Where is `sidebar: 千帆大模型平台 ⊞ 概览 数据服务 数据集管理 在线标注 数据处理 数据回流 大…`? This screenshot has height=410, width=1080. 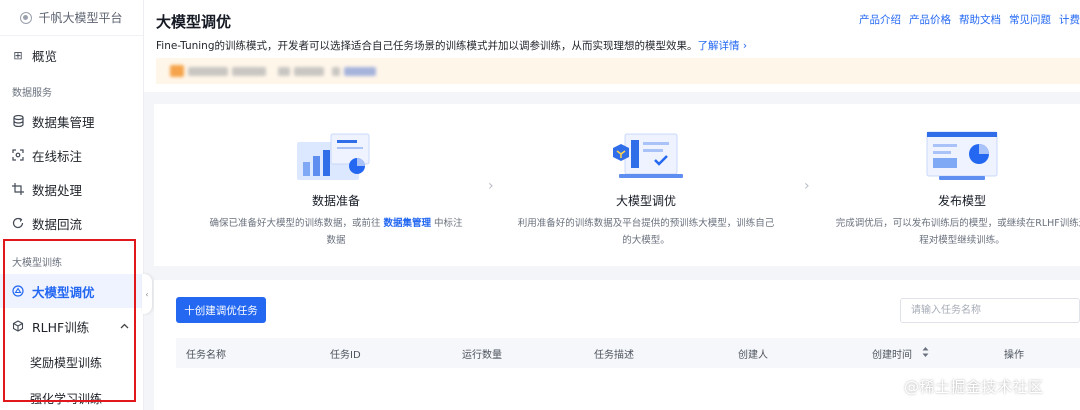 sidebar: 千帆大模型平台 ⊞ 概览 数据服务 数据集管理 在线标注 数据处理 数据回流 大… is located at coordinates (72, 205).